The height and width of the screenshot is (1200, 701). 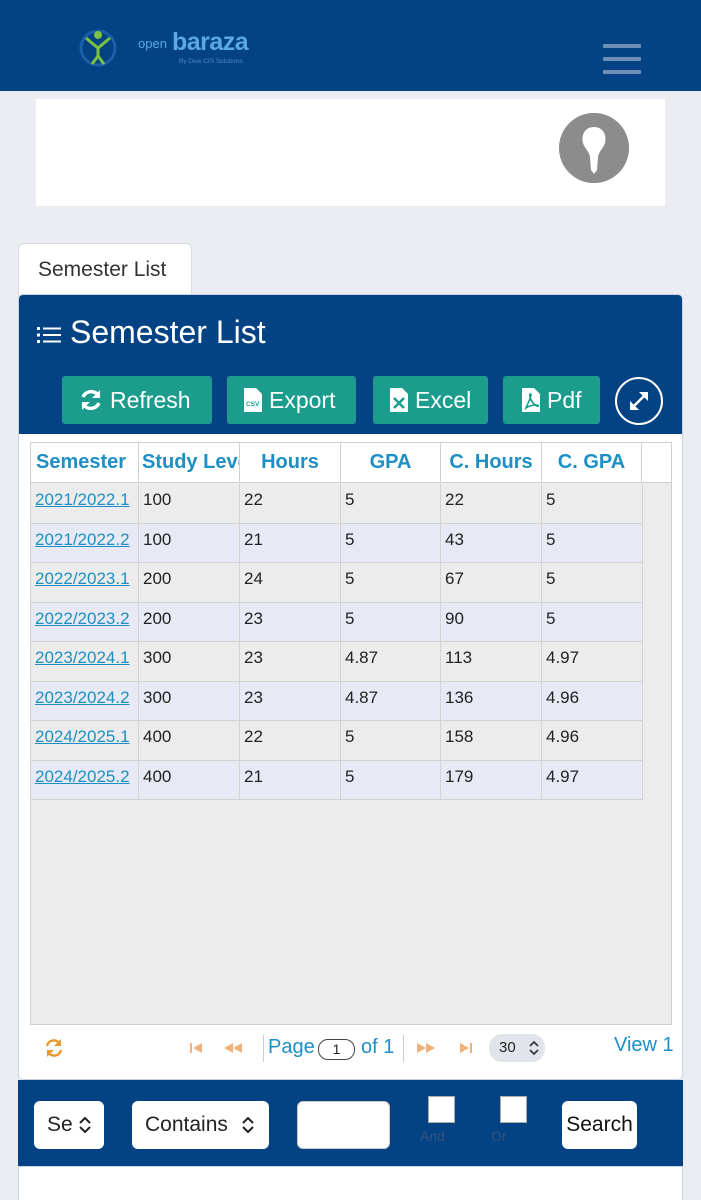 I want to click on table-row: 2021/2022.2 100 21 5 43 5, so click(x=337, y=543).